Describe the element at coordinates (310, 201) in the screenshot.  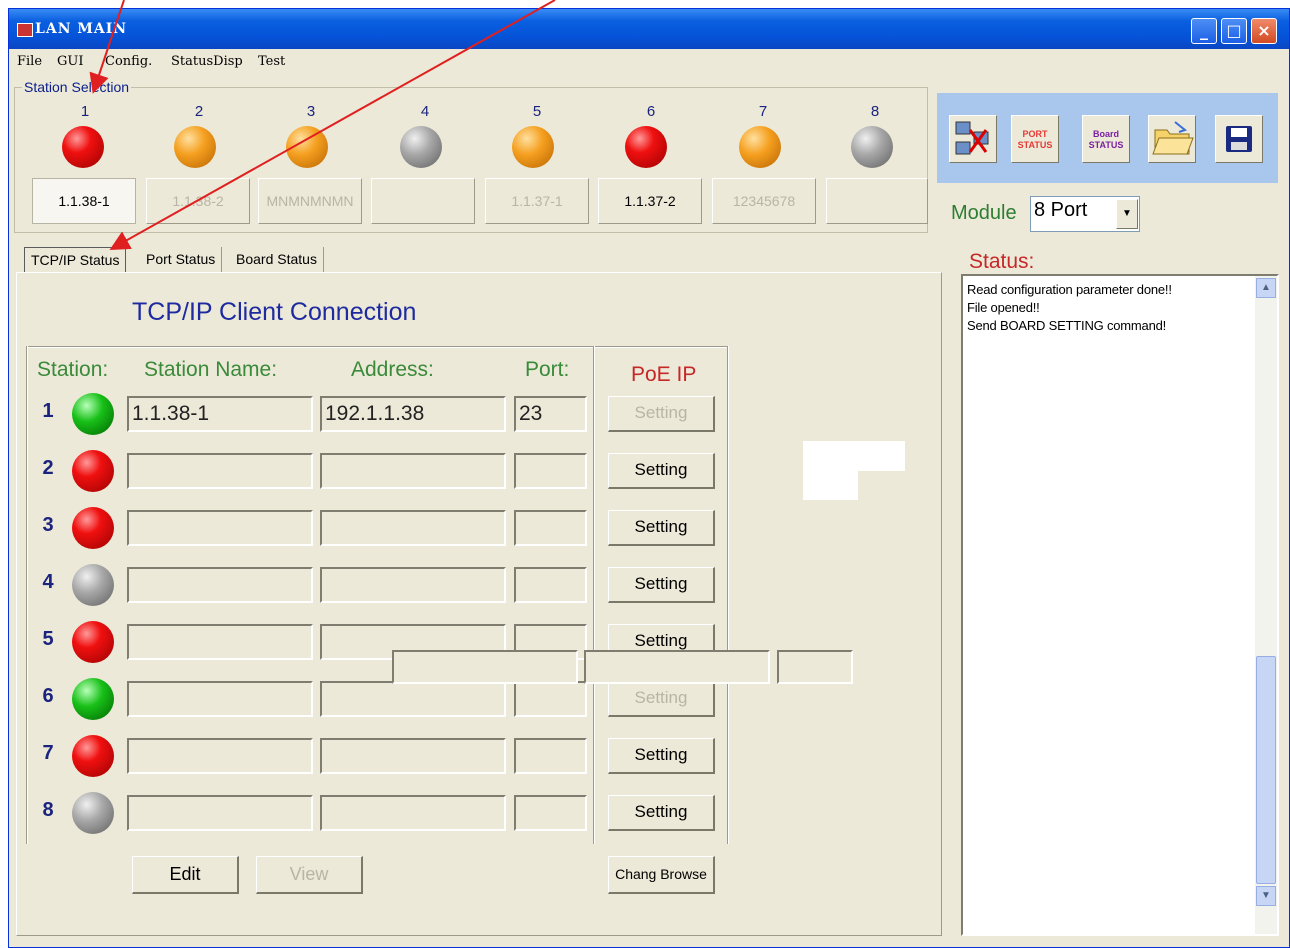
I see `station-button-3: MNMNMNMN` at that location.